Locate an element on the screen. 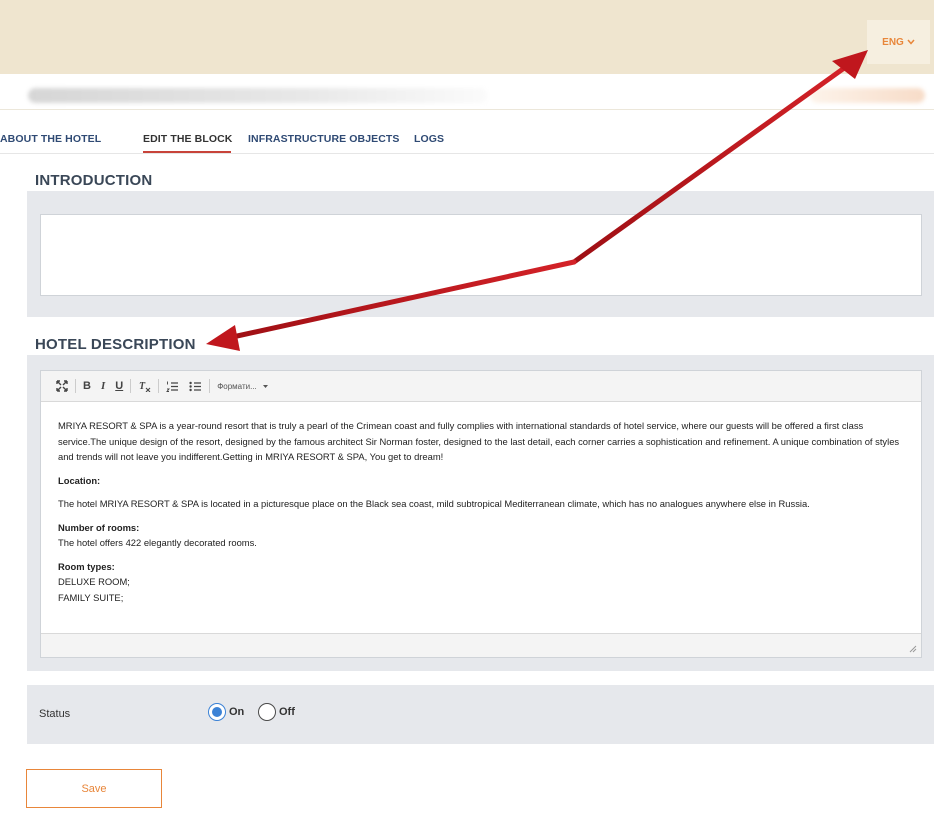 Image resolution: width=934 pixels, height=815 pixels. clear-format-icon: T is located at coordinates (145, 386).